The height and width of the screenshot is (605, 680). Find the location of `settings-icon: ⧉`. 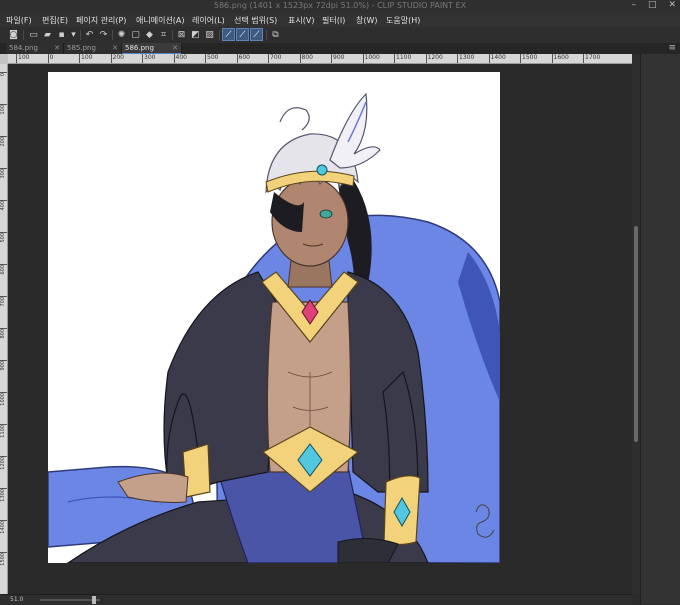

settings-icon: ⧉ is located at coordinates (275, 34).